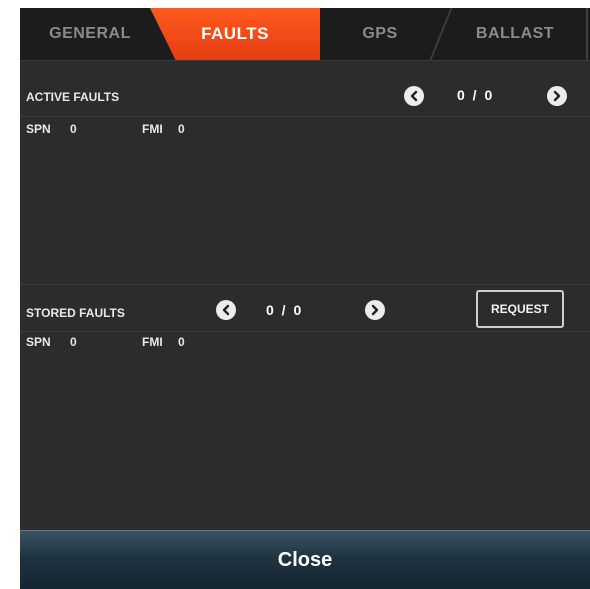 Image resolution: width=590 pixels, height=589 pixels. I want to click on active-spn-label: SPN, so click(38, 129).